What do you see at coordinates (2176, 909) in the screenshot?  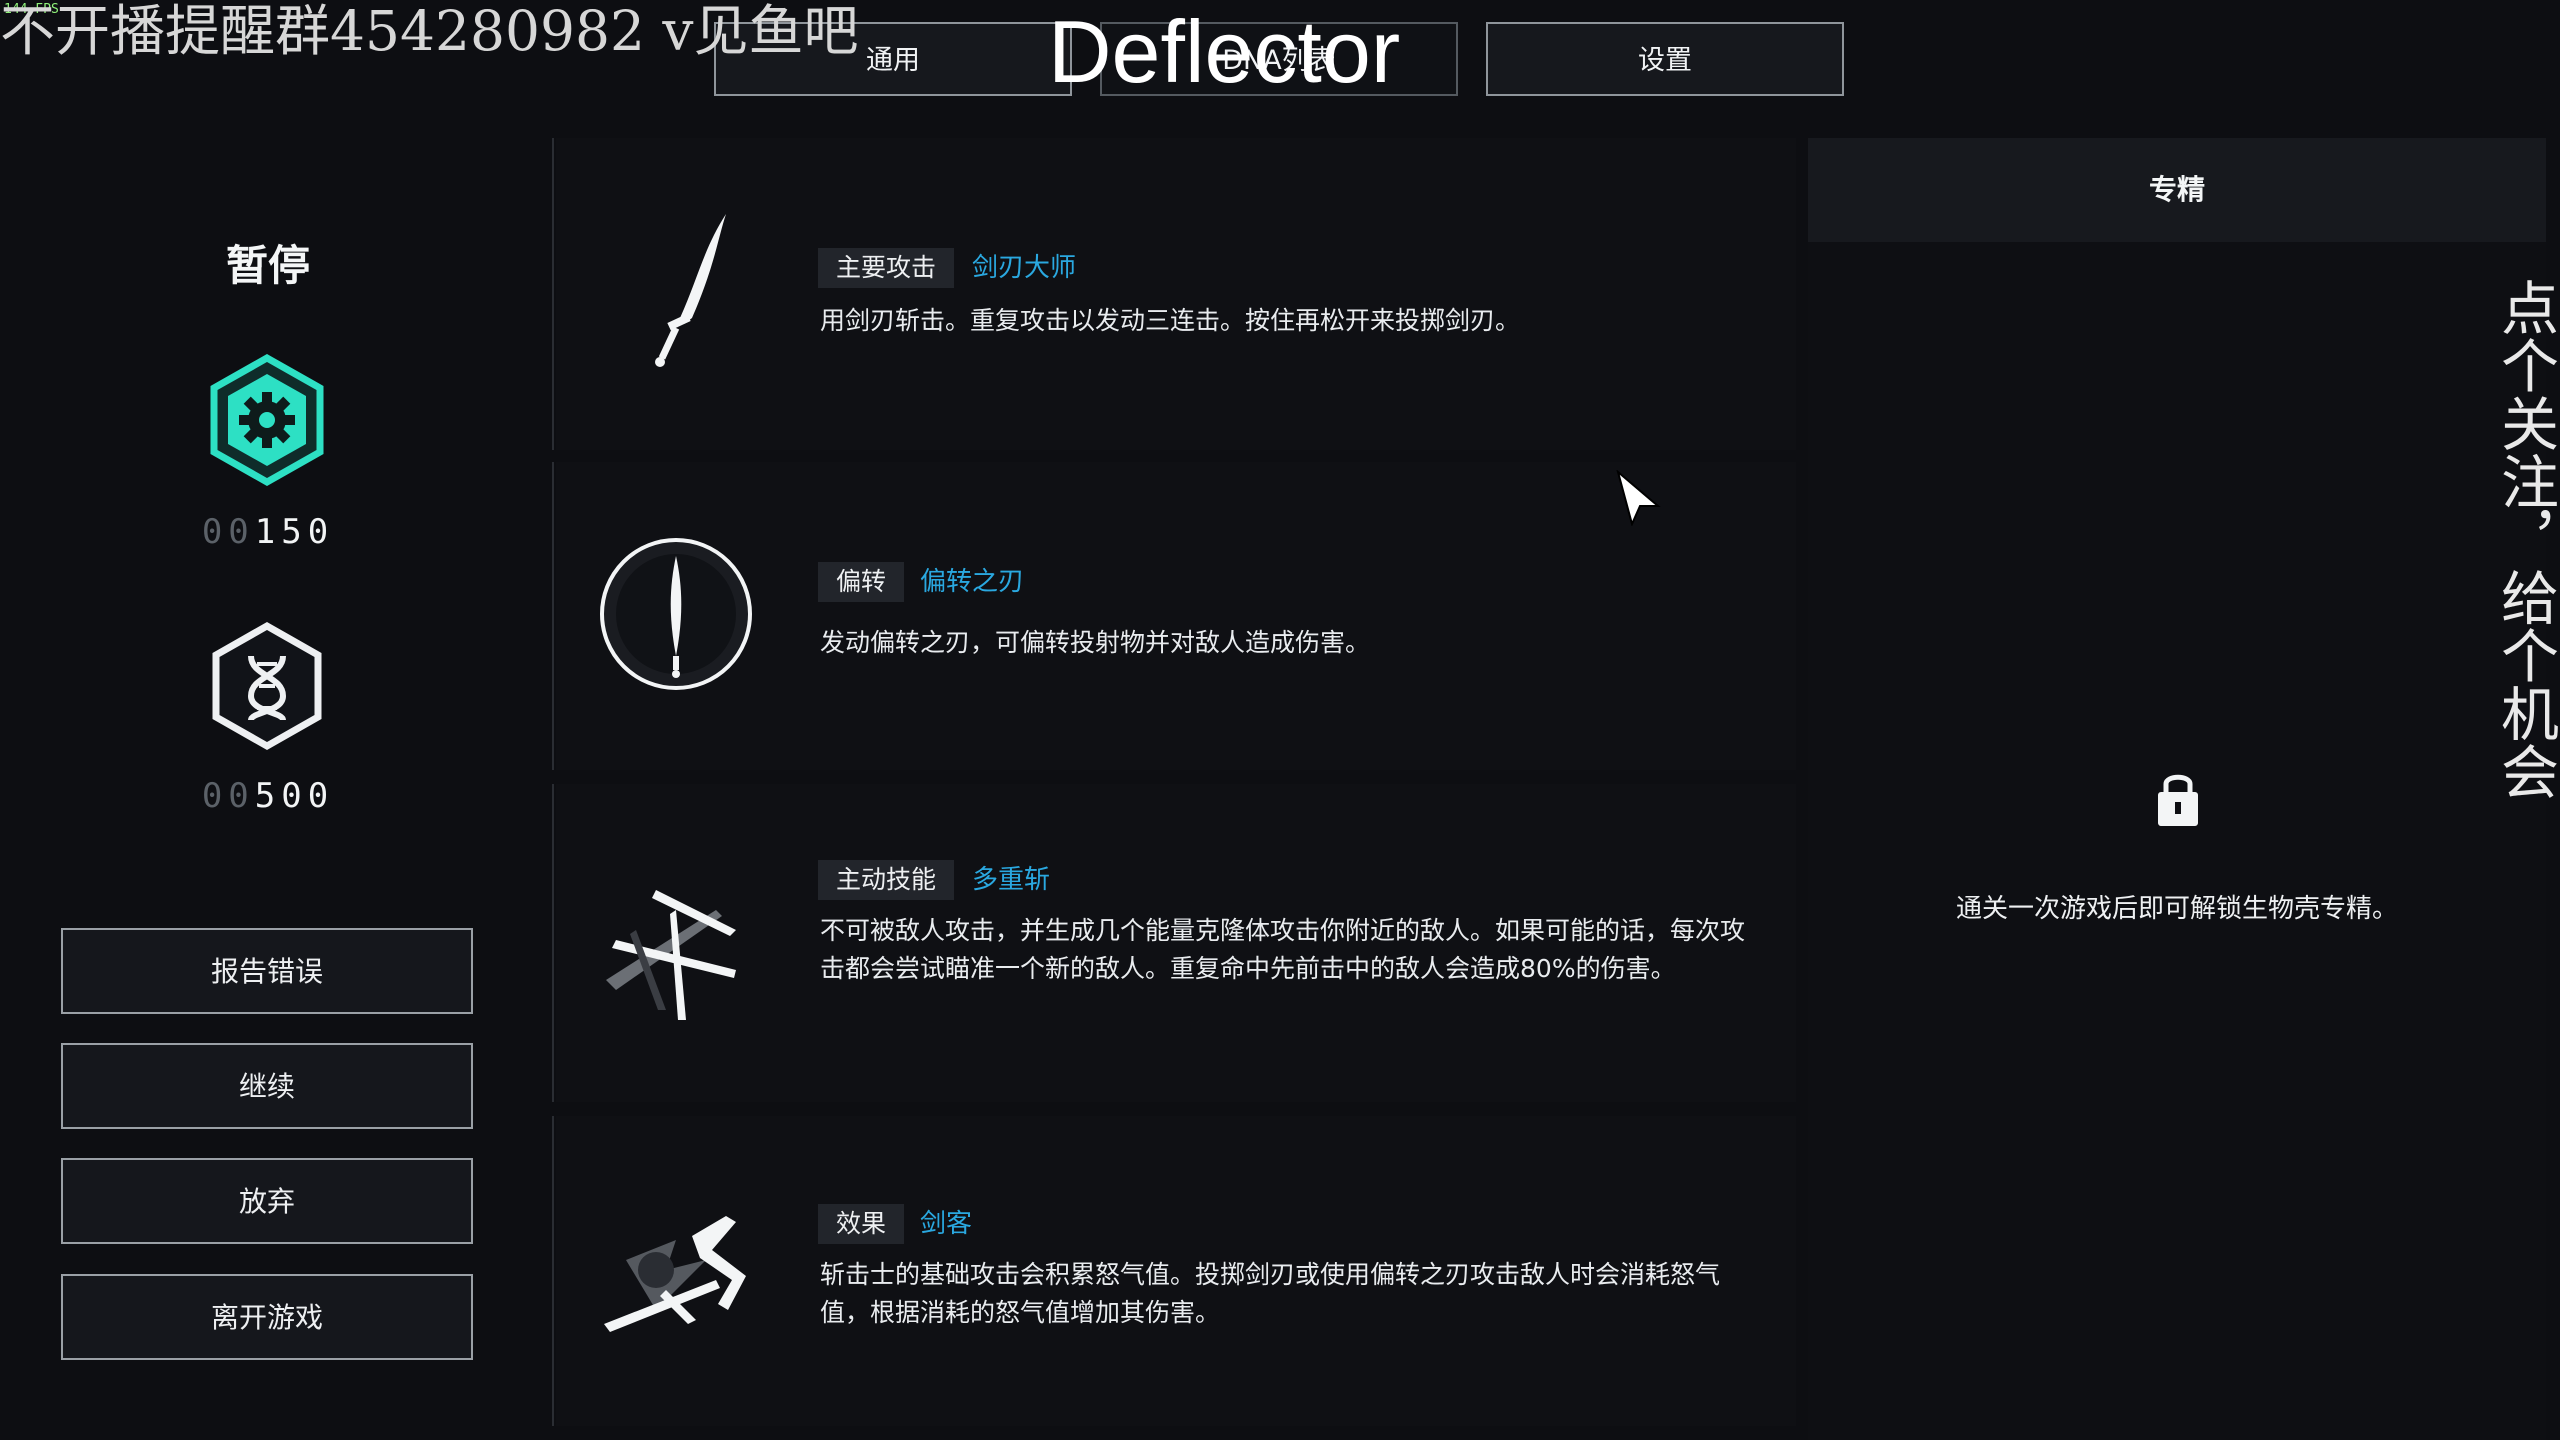 I see `mastery-unlock-hint: 通关一次游戏后即可解锁生物壳专精。` at bounding box center [2176, 909].